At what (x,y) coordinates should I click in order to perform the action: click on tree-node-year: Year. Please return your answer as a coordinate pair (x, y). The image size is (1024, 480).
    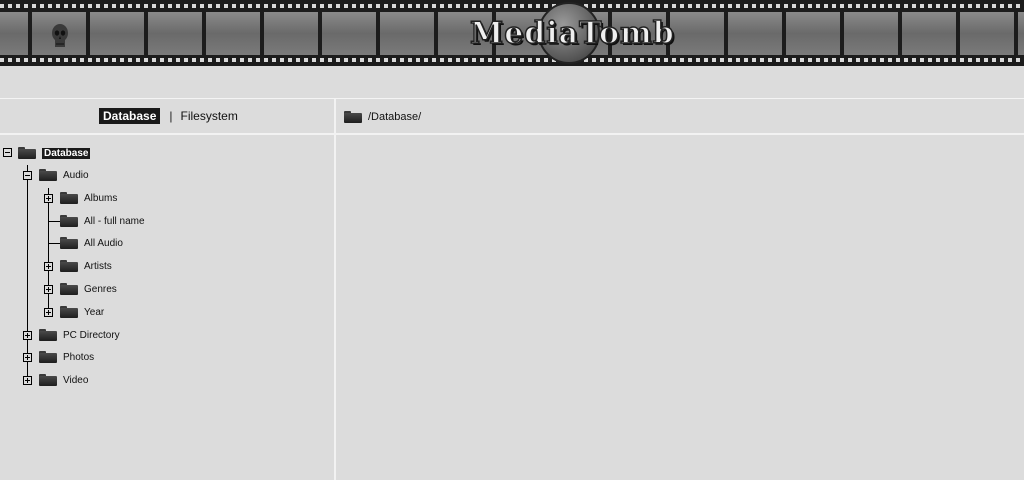
    Looking at the image, I should click on (82, 312).